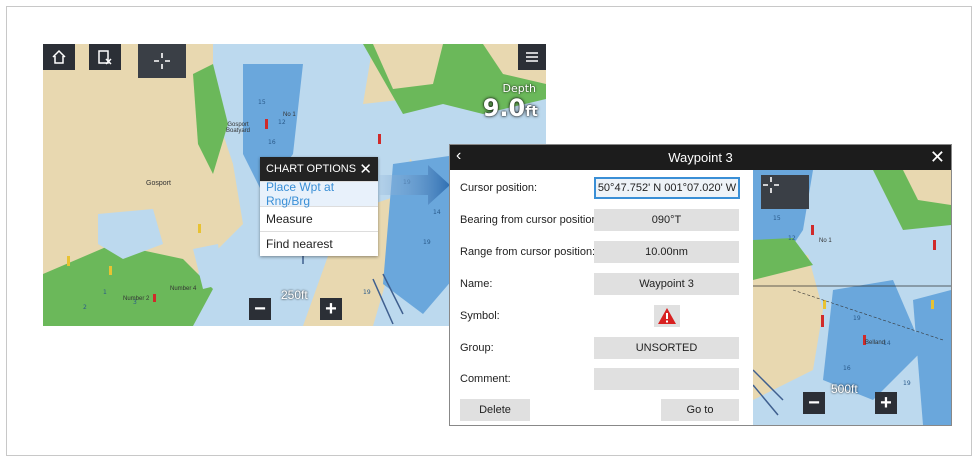 This screenshot has width=978, height=462. Describe the element at coordinates (495, 410) in the screenshot. I see `delete-button: Delete` at that location.